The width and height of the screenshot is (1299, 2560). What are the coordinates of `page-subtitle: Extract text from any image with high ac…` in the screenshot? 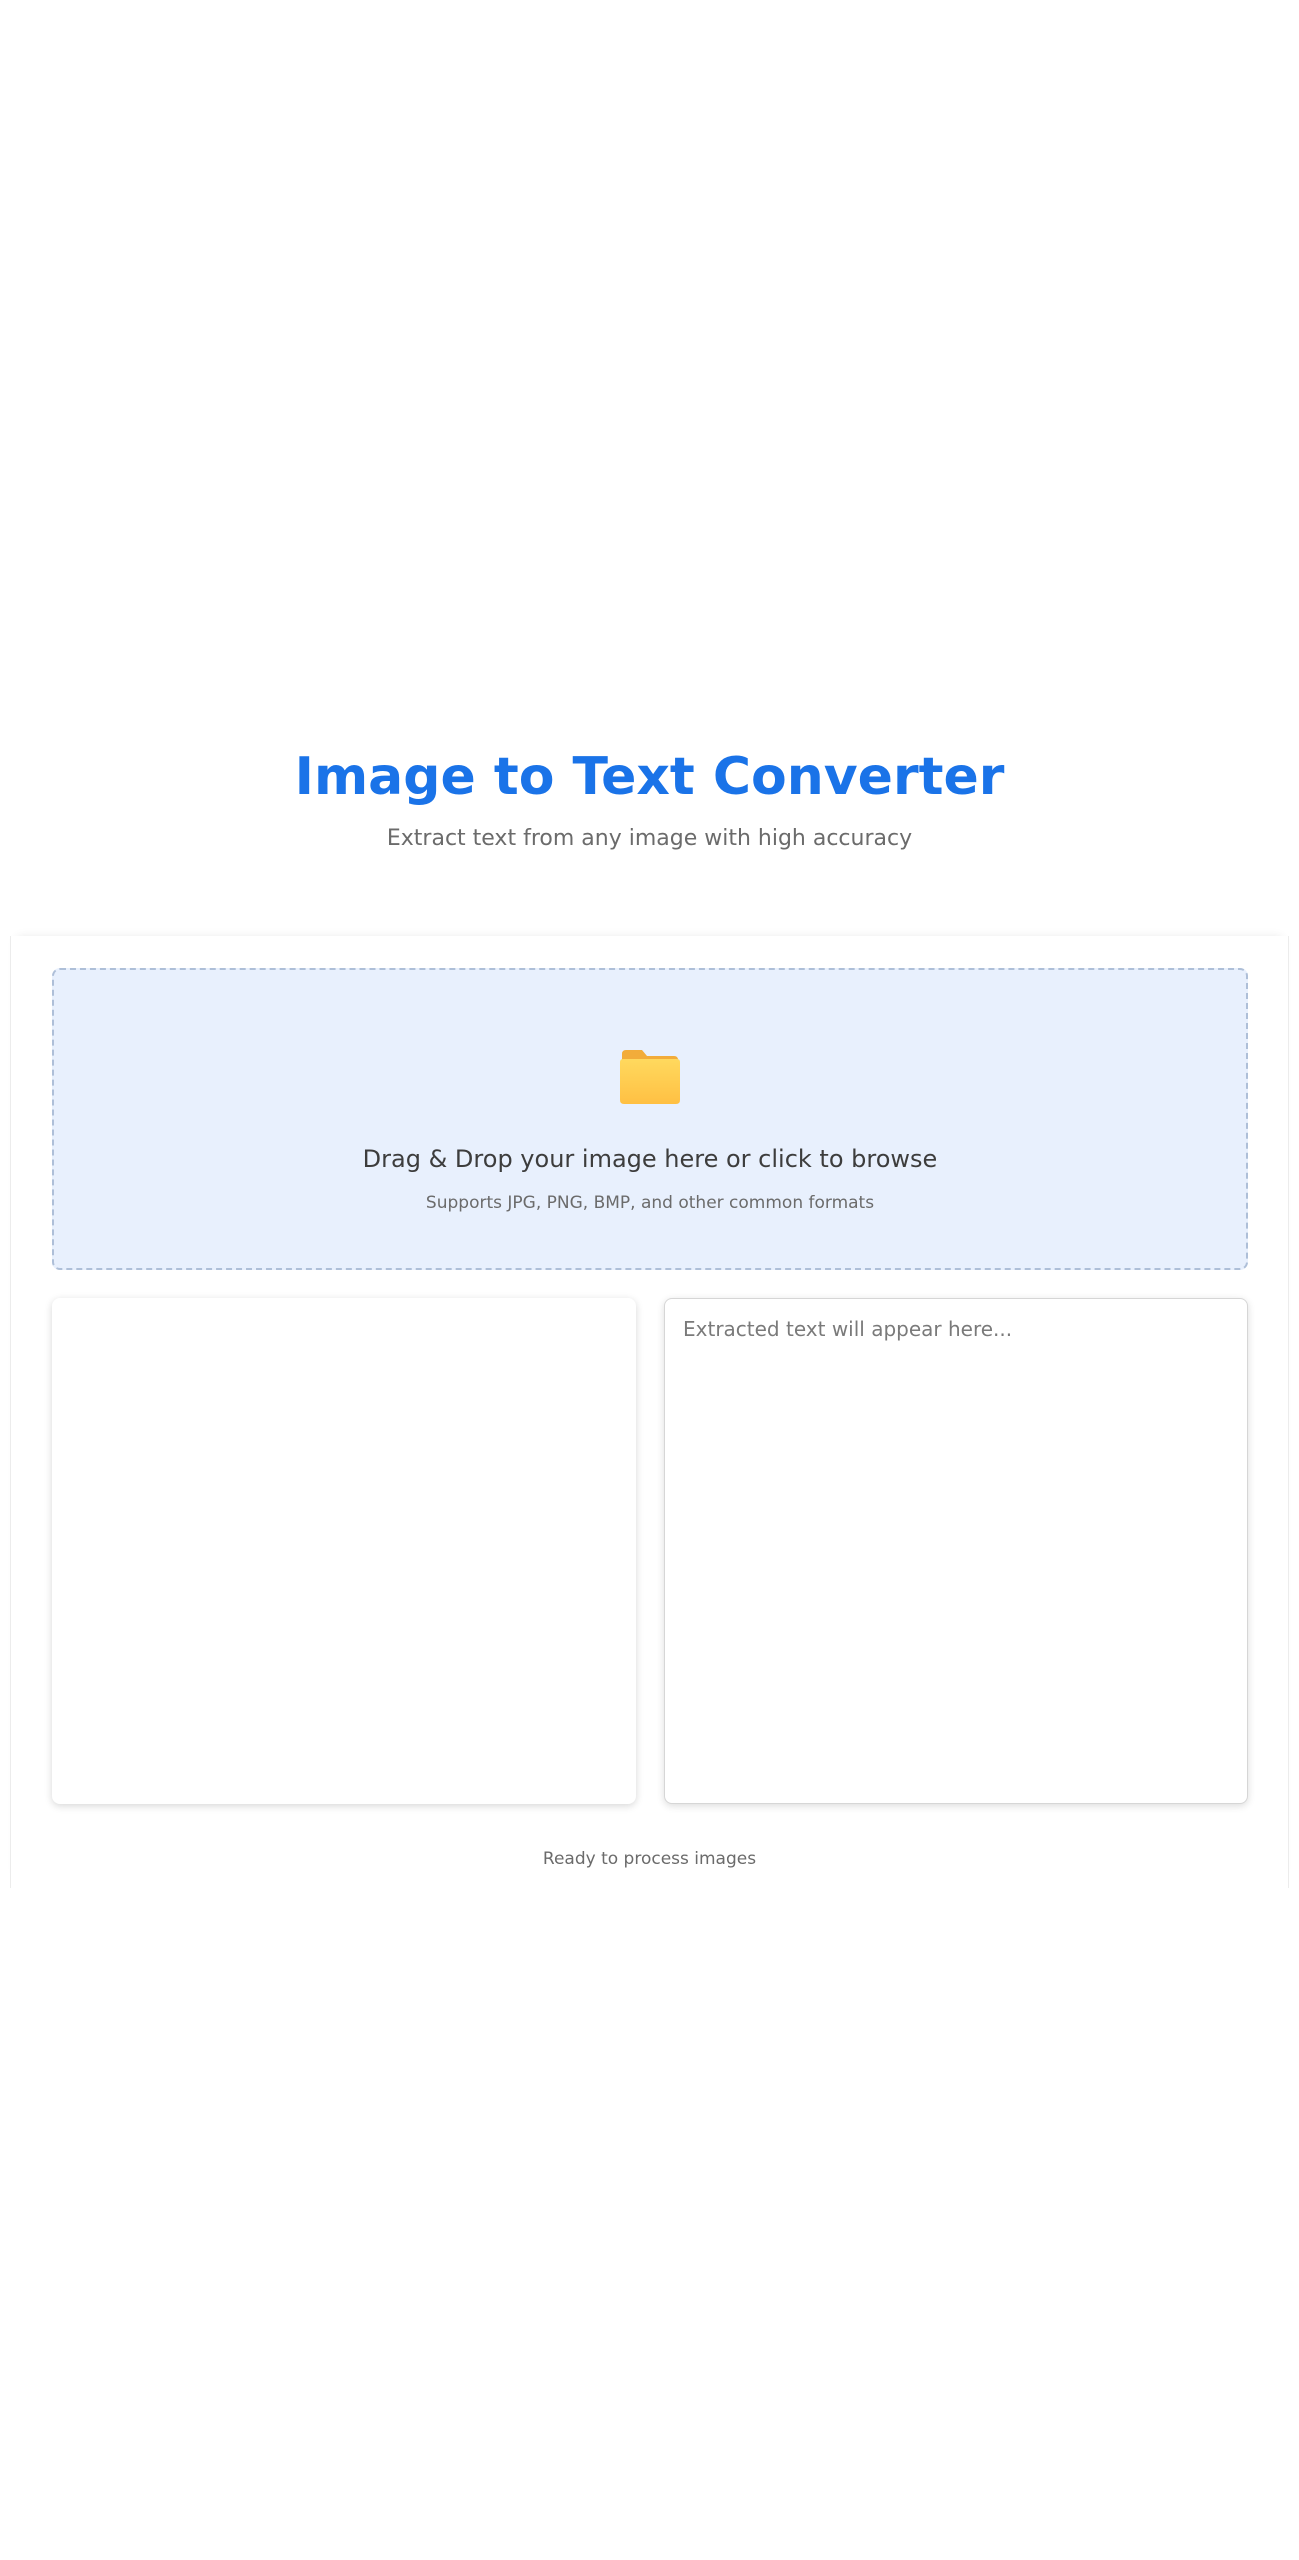 It's located at (649, 838).